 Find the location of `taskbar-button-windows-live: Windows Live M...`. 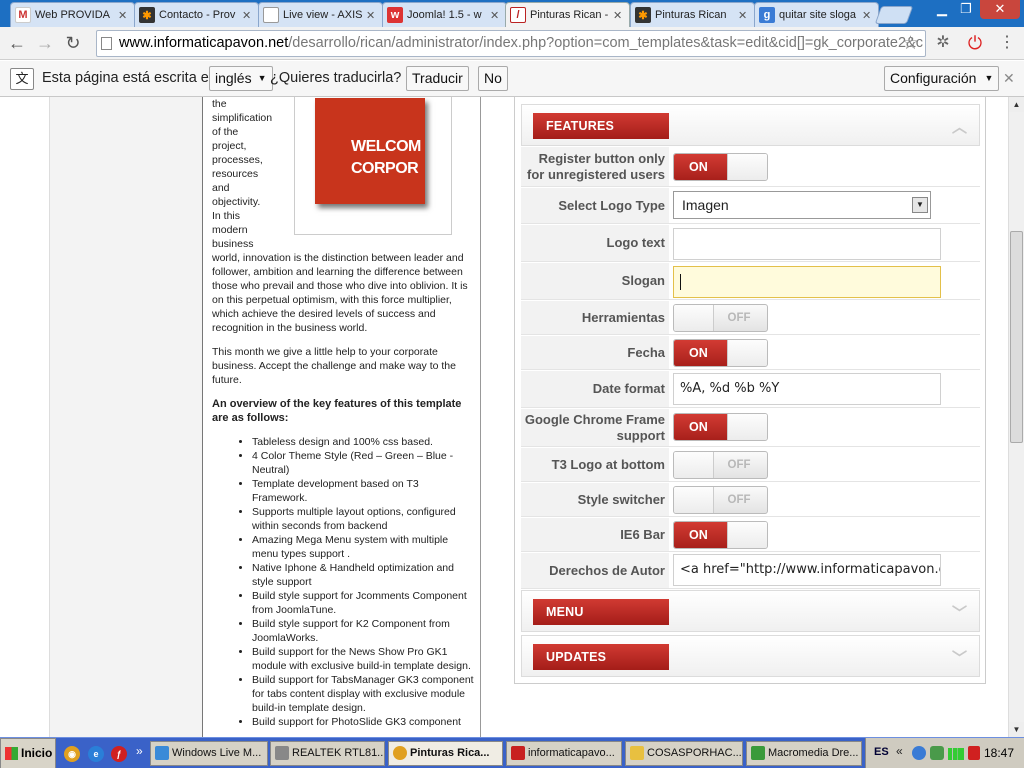

taskbar-button-windows-live: Windows Live M... is located at coordinates (209, 753).